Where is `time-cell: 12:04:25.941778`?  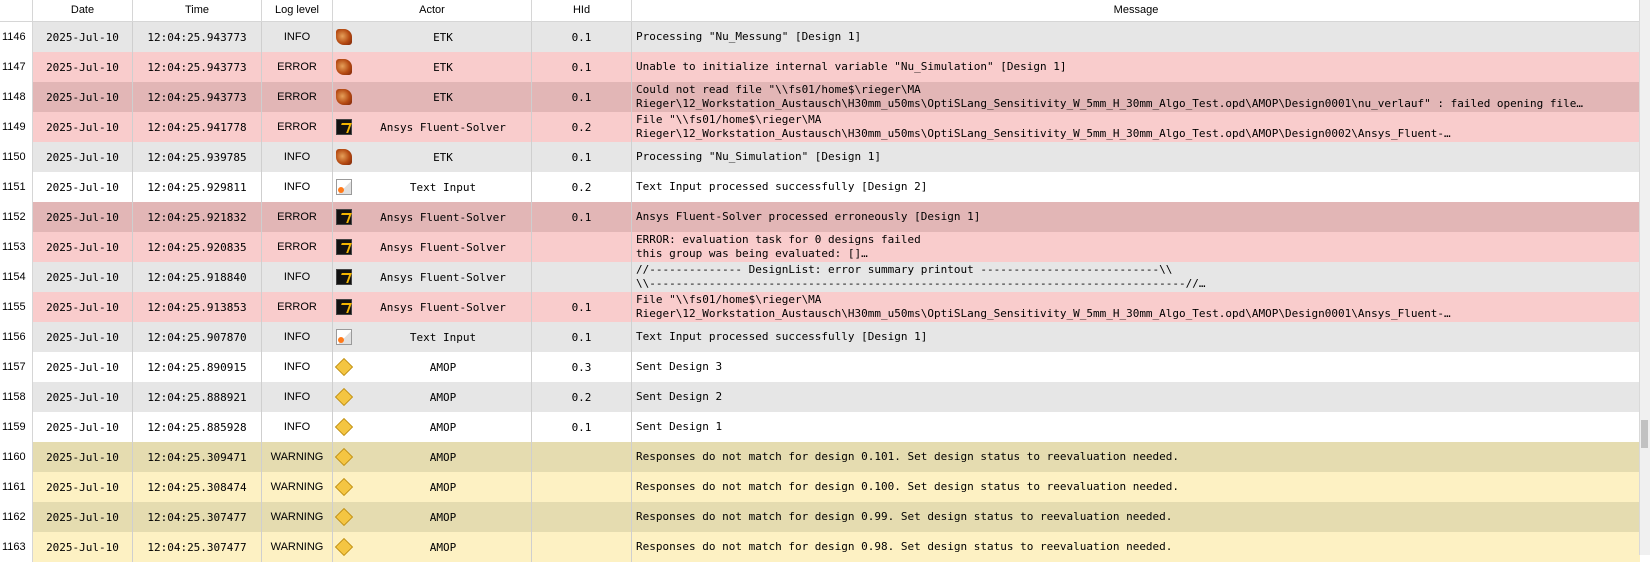
time-cell: 12:04:25.941778 is located at coordinates (197, 127).